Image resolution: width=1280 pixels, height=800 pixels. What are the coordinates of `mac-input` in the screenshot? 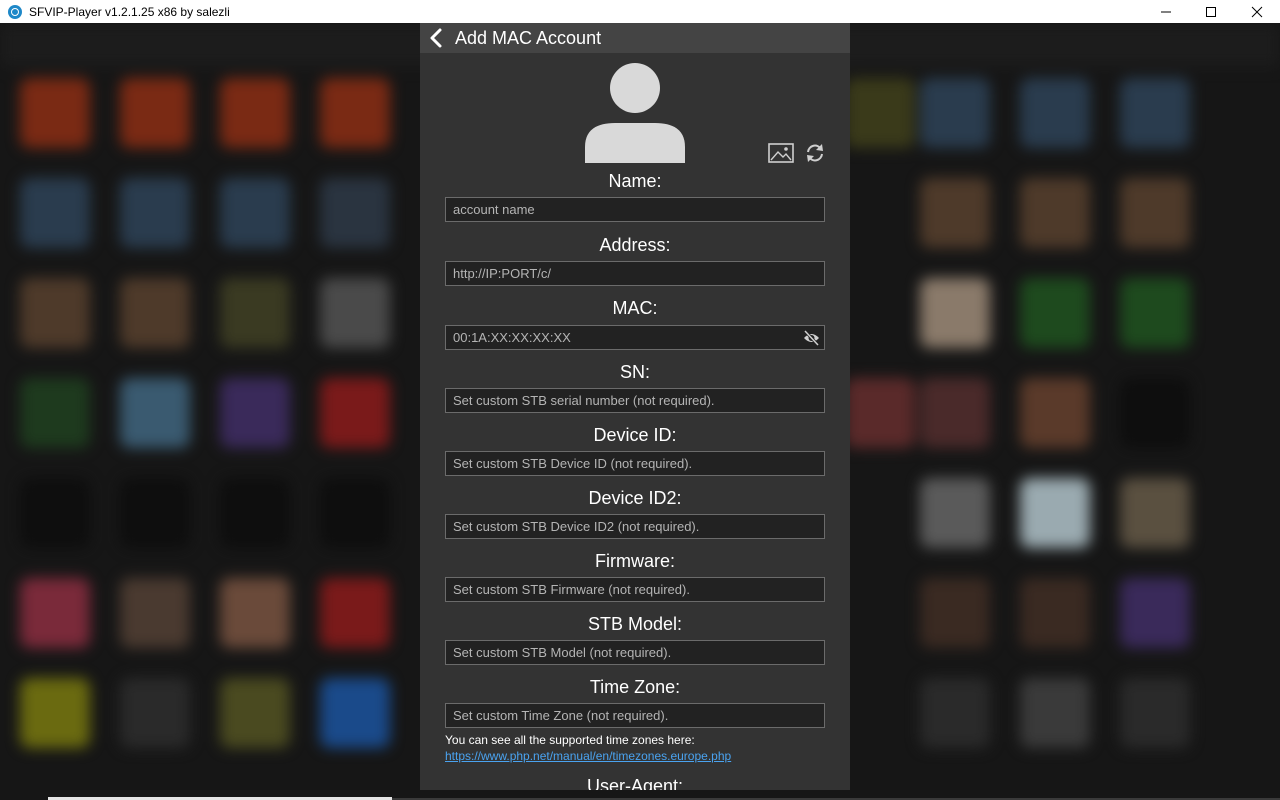 It's located at (635, 337).